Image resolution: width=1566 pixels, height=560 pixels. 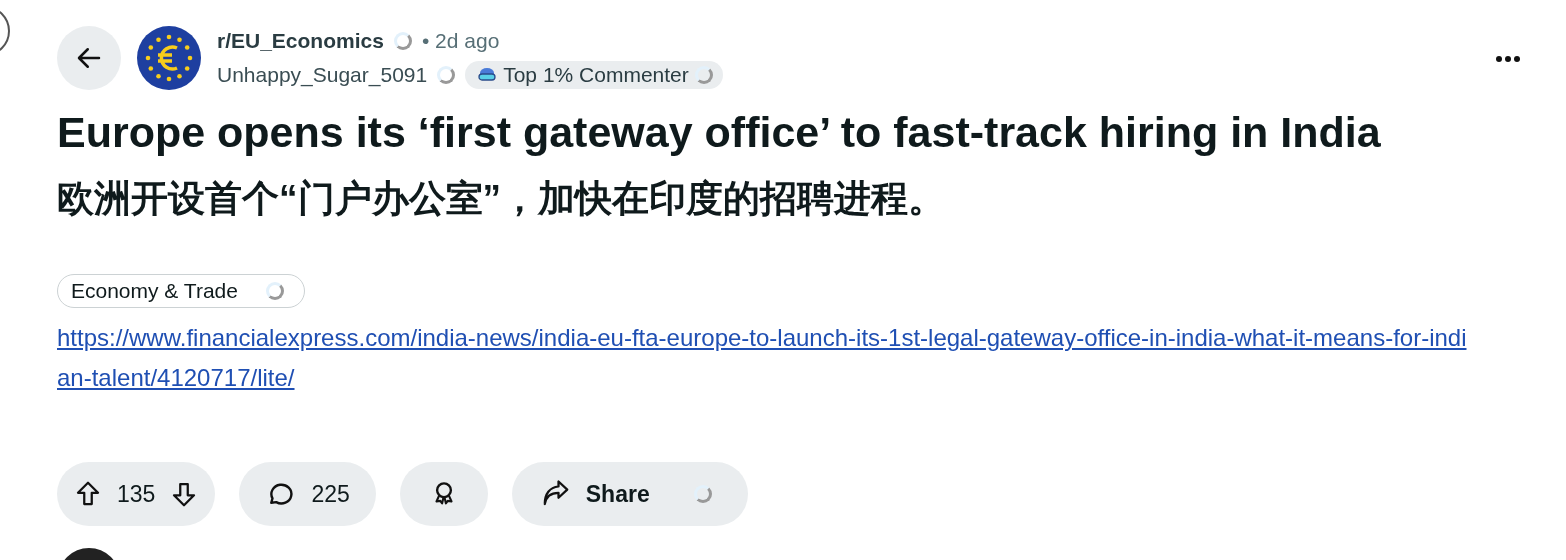 I want to click on badge-label: Top 1% Commenter, so click(x=596, y=75).